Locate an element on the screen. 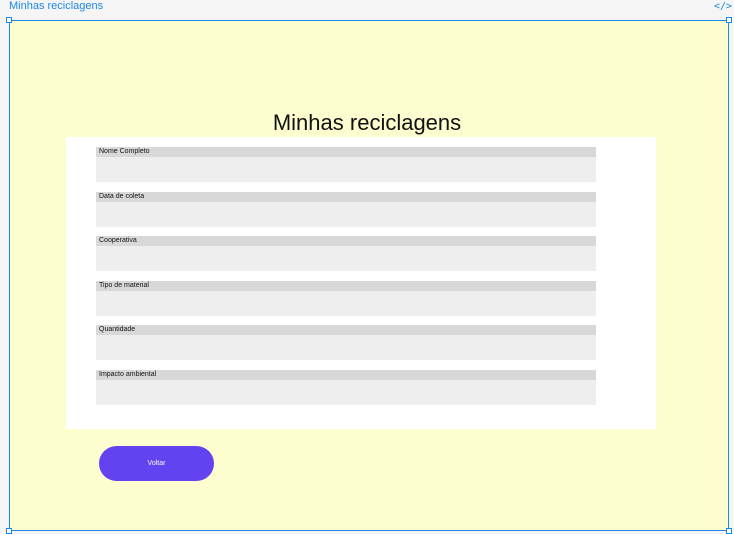 Image resolution: width=734 pixels, height=534 pixels. cooperativa-input is located at coordinates (346, 258).